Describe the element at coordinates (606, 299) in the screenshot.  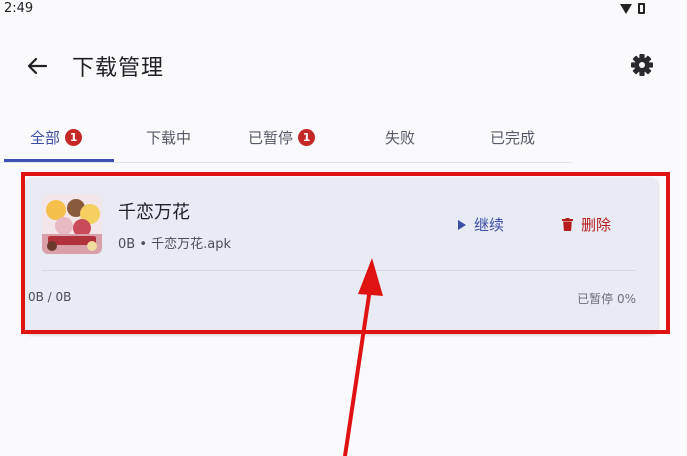
I see `download-status: 已暂停 0%` at that location.